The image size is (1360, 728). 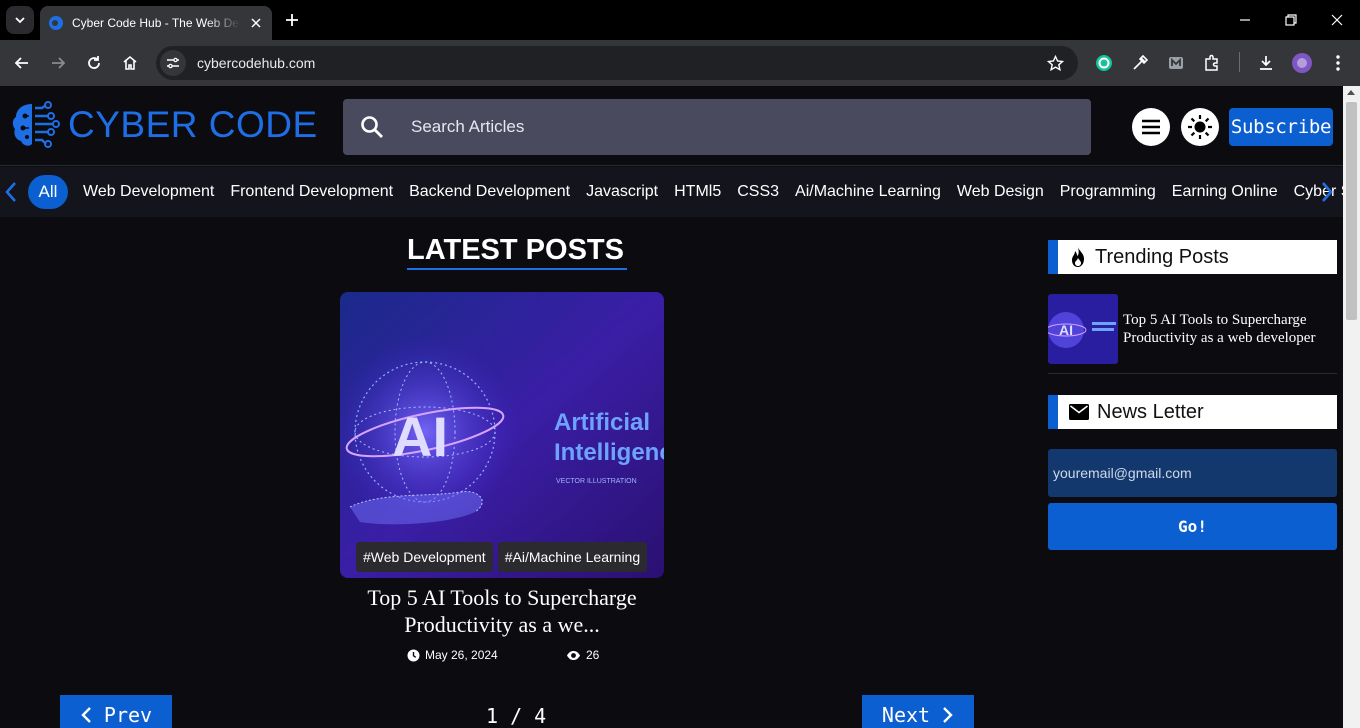 What do you see at coordinates (1266, 63) in the screenshot?
I see `download-icon` at bounding box center [1266, 63].